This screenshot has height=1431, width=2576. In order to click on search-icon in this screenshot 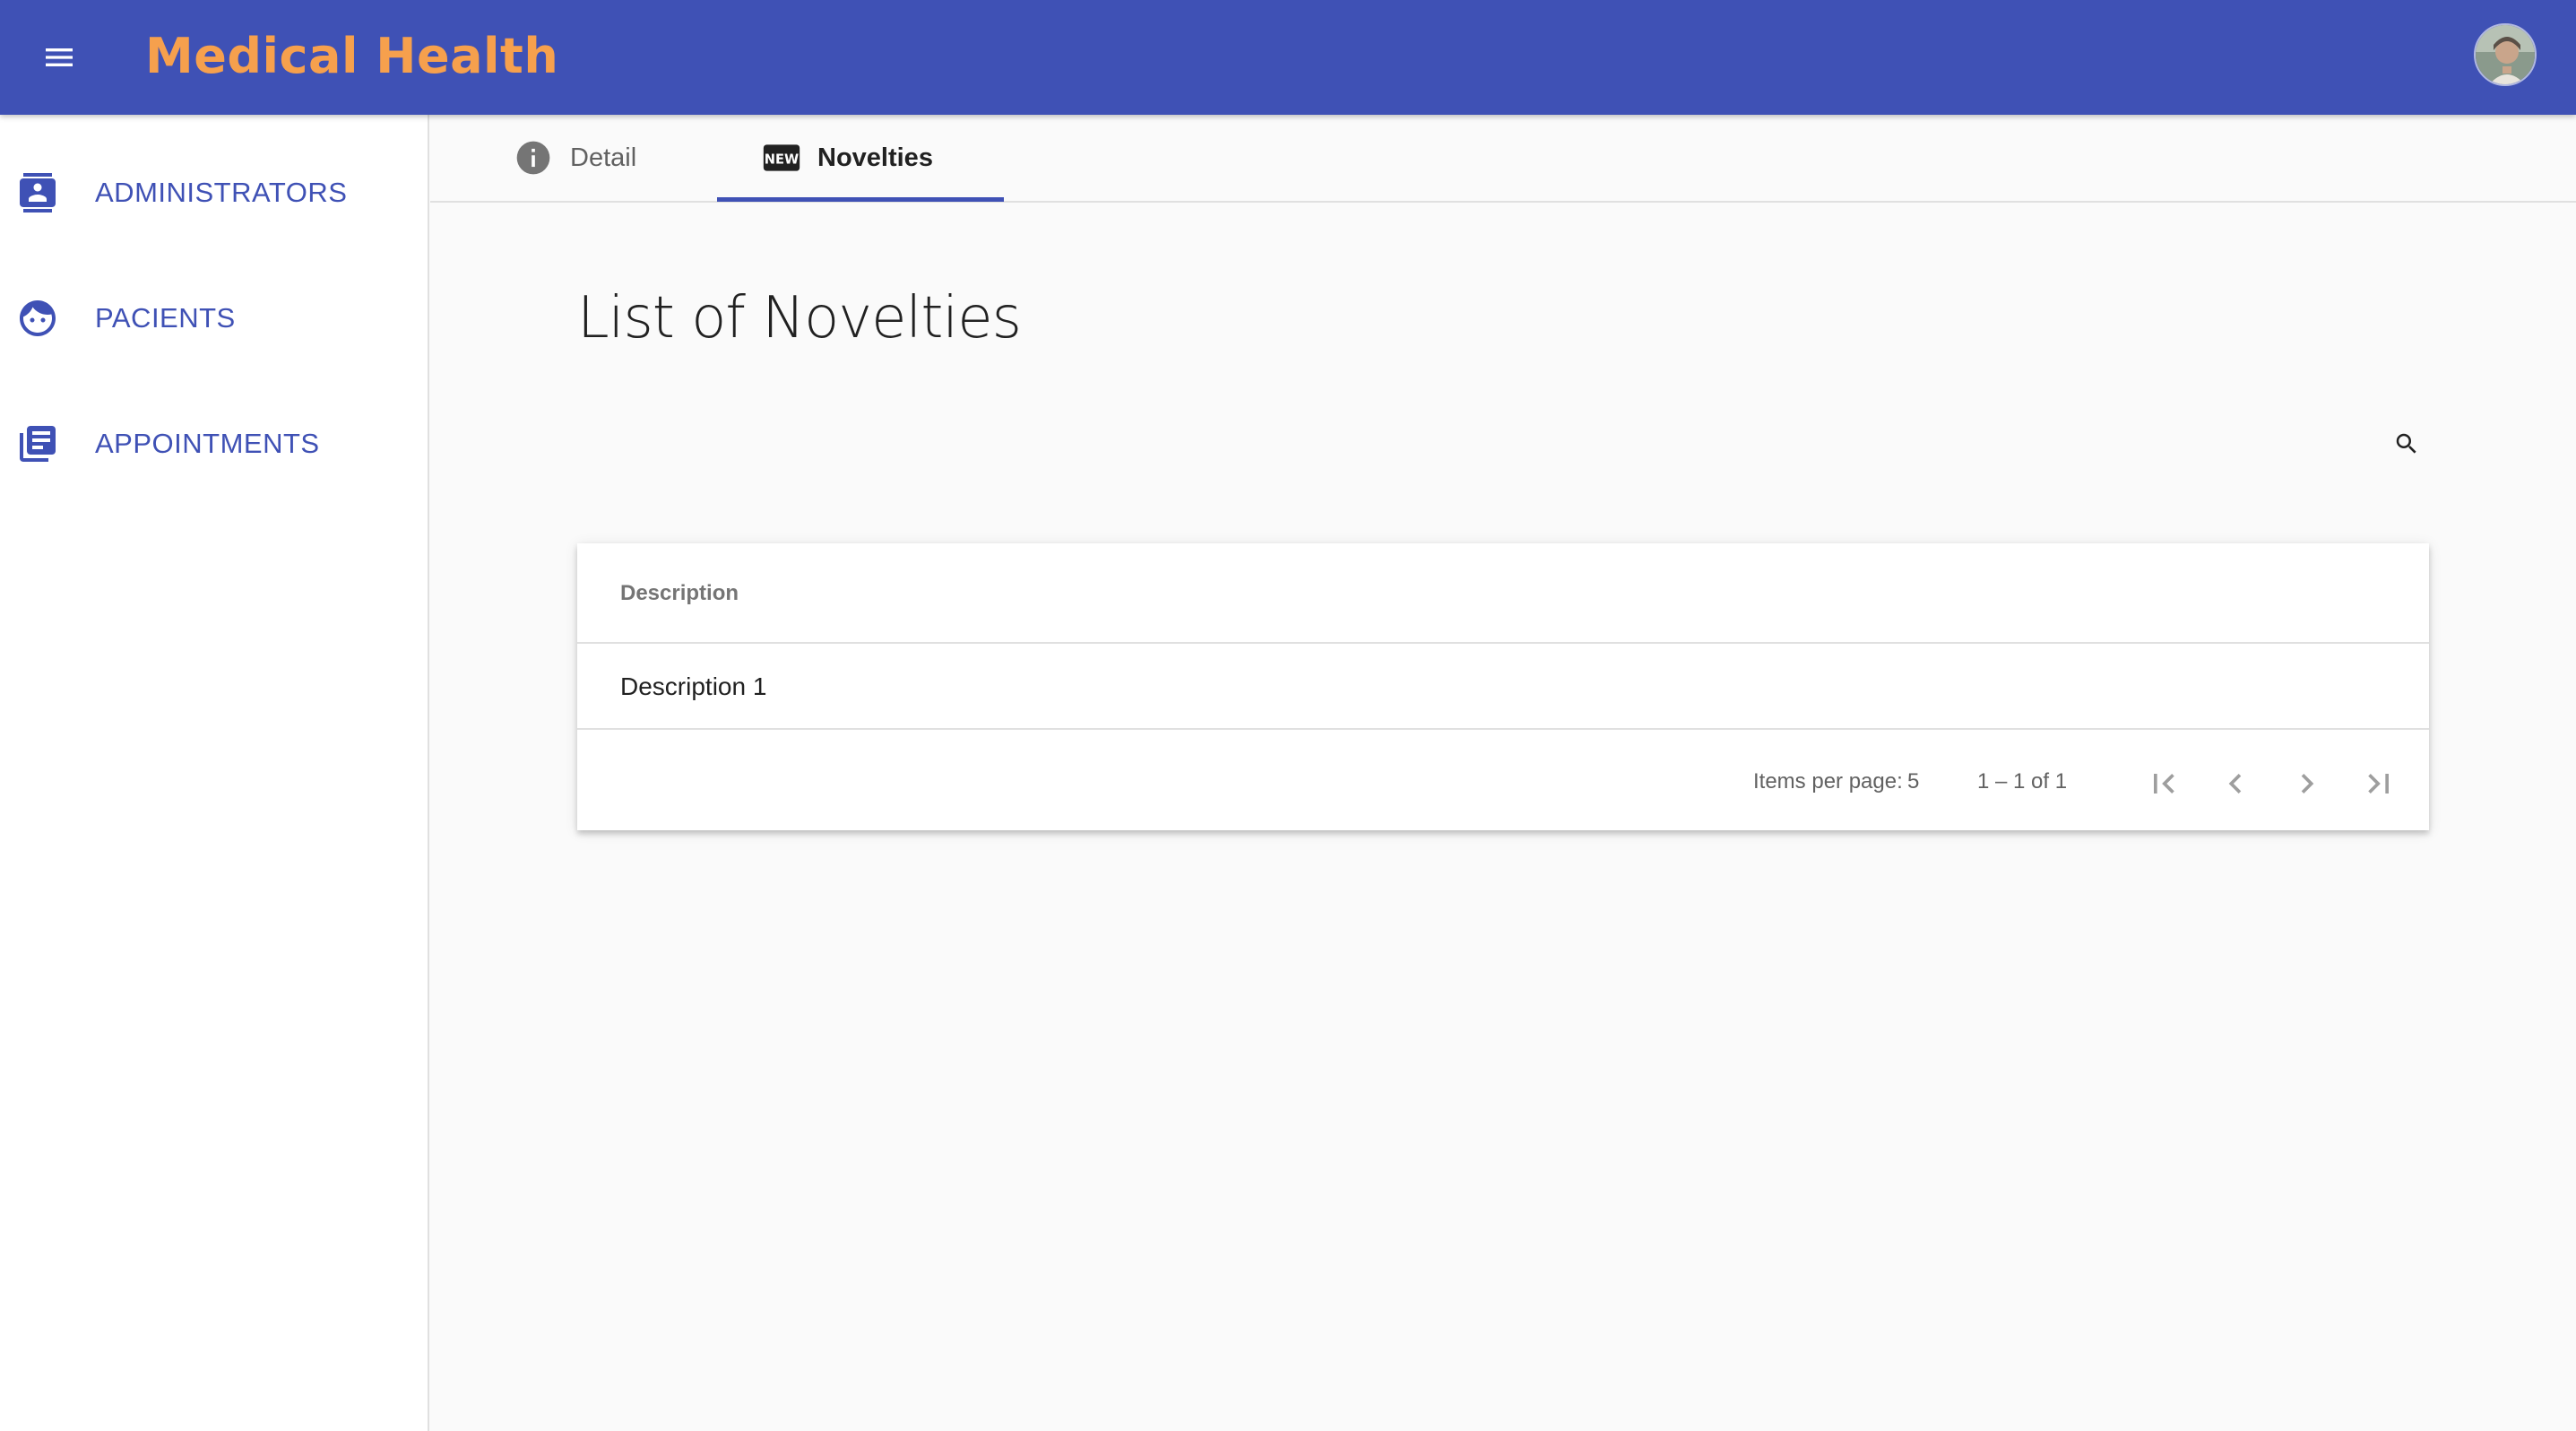, I will do `click(2406, 443)`.